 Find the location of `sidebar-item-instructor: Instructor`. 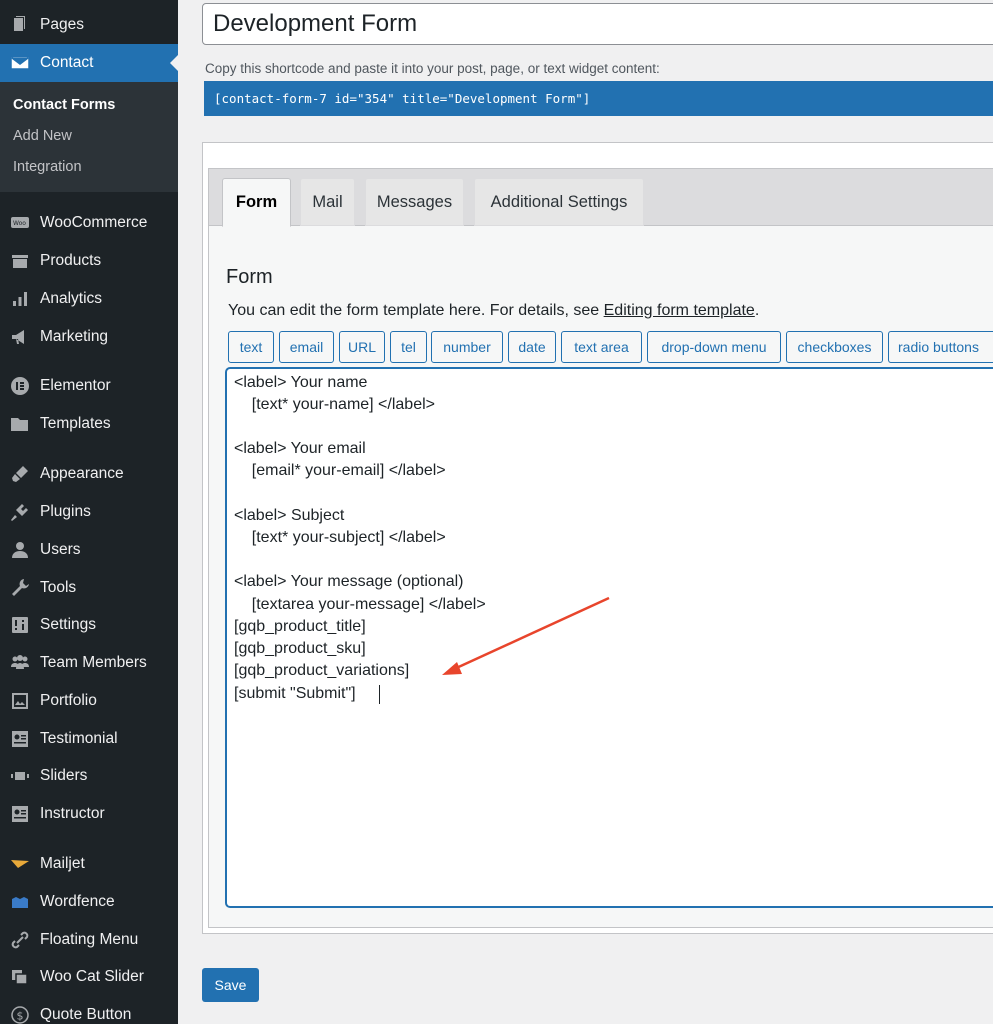

sidebar-item-instructor: Instructor is located at coordinates (89, 814).